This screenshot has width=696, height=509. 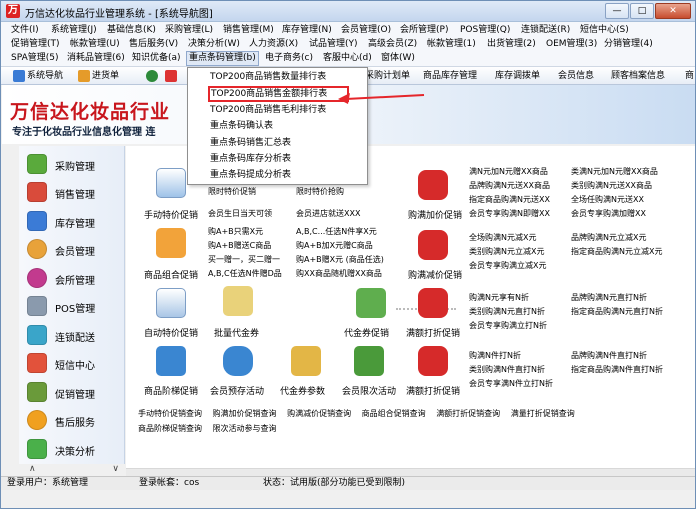 I want to click on menu-window: 窗体(W), so click(x=398, y=58).